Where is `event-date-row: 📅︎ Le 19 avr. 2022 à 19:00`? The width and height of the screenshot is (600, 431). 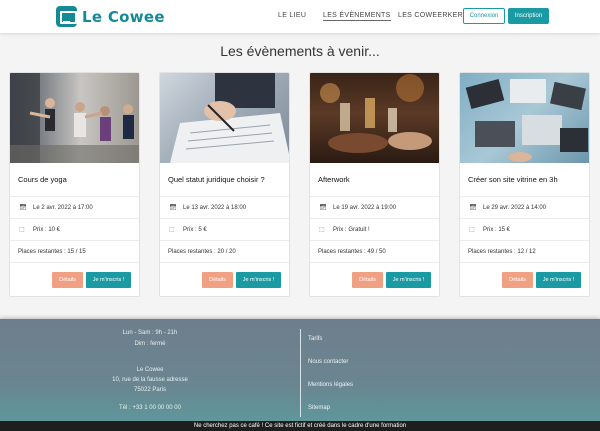
event-date-row: 📅︎ Le 19 avr. 2022 à 19:00 is located at coordinates (374, 208).